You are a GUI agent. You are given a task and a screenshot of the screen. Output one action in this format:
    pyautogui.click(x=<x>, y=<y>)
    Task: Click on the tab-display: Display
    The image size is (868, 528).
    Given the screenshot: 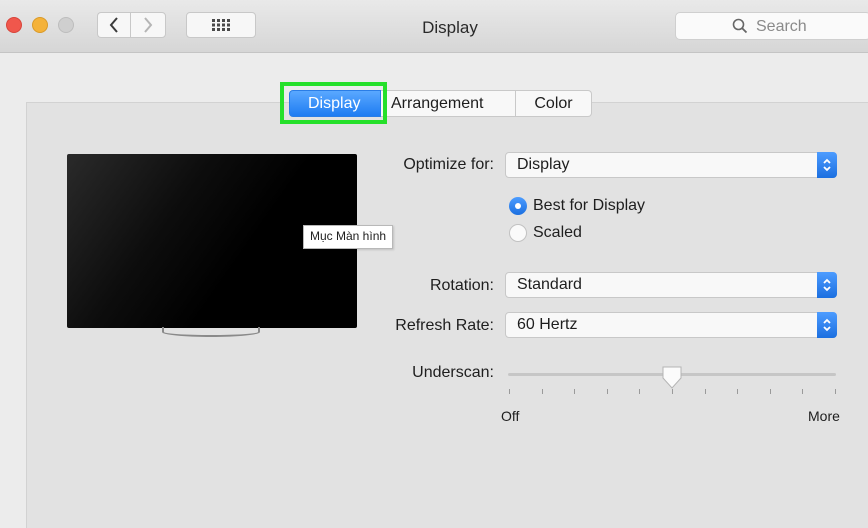 What is the action you would take?
    pyautogui.click(x=335, y=103)
    